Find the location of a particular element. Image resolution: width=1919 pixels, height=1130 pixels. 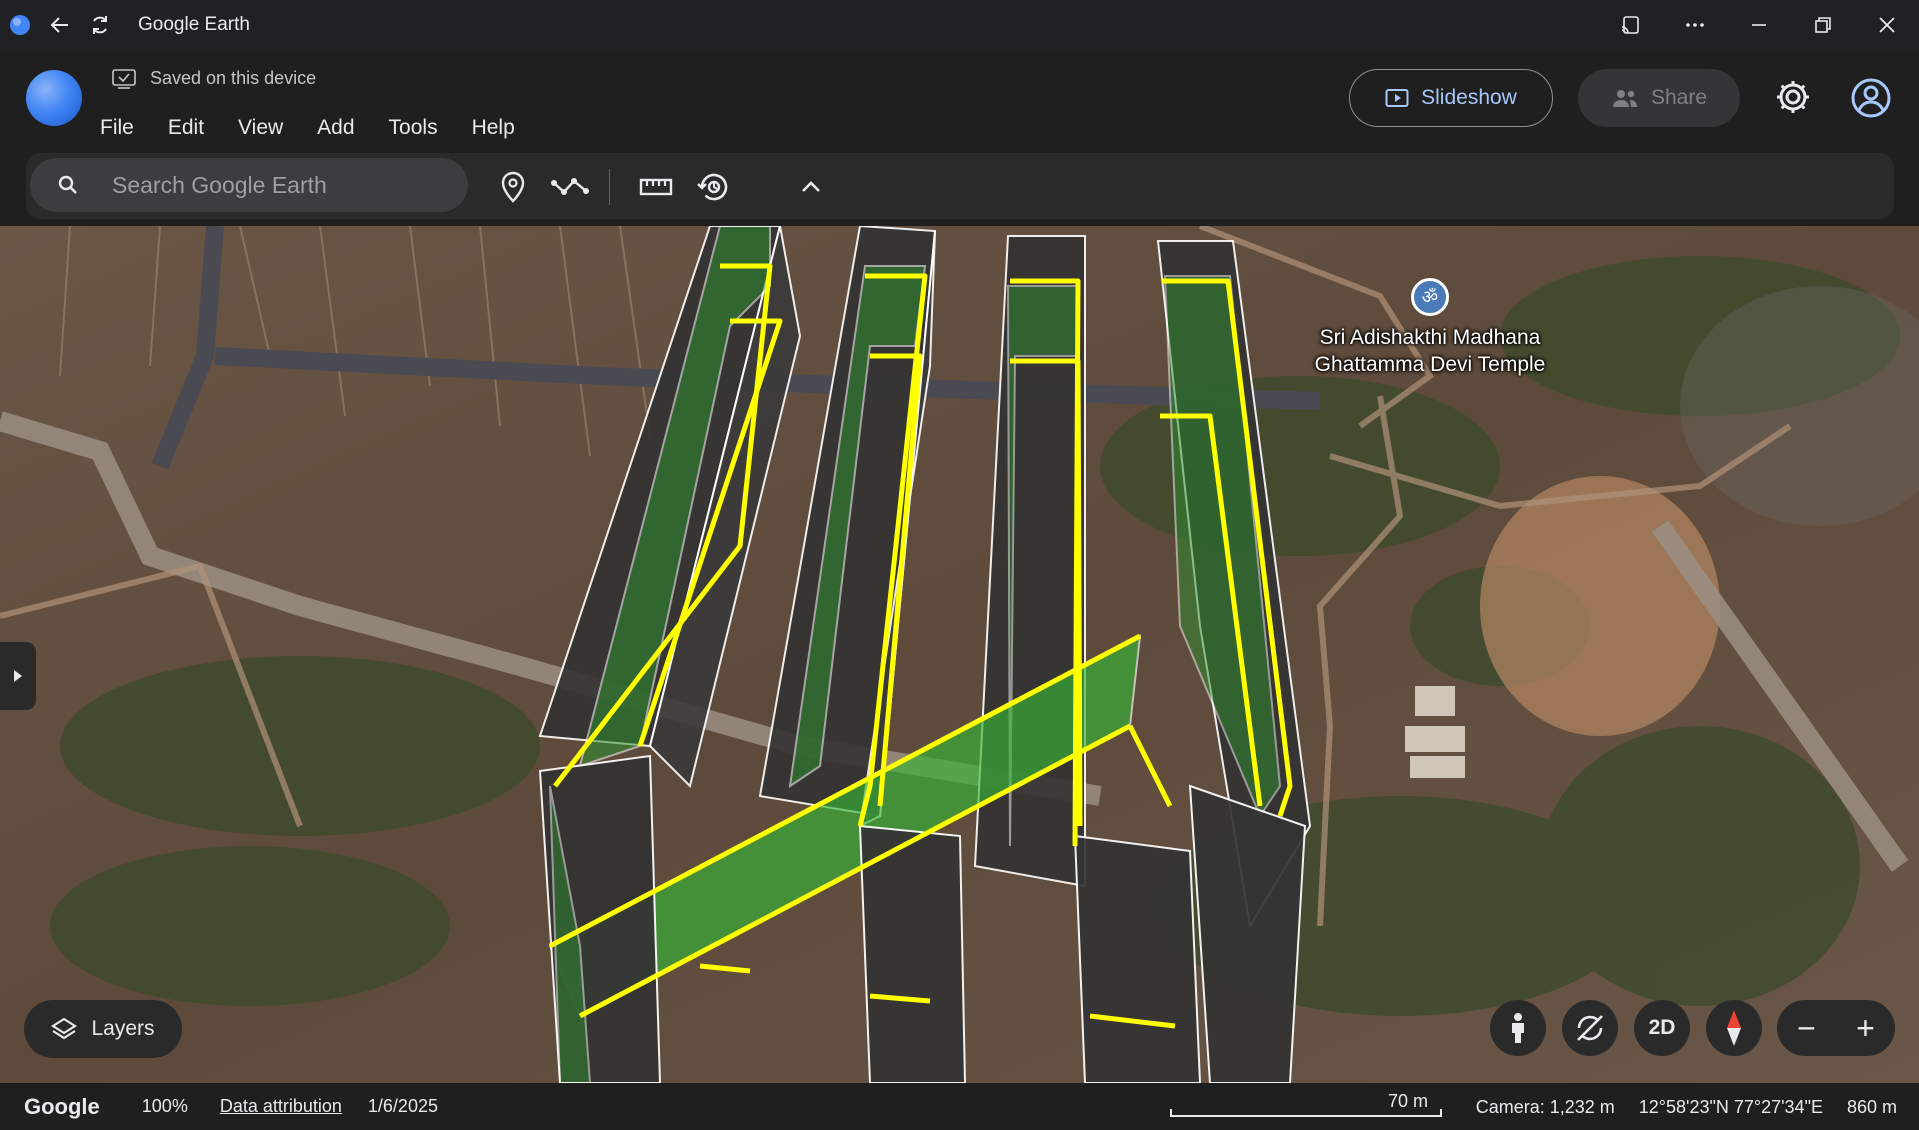

refresh-icon is located at coordinates (100, 25).